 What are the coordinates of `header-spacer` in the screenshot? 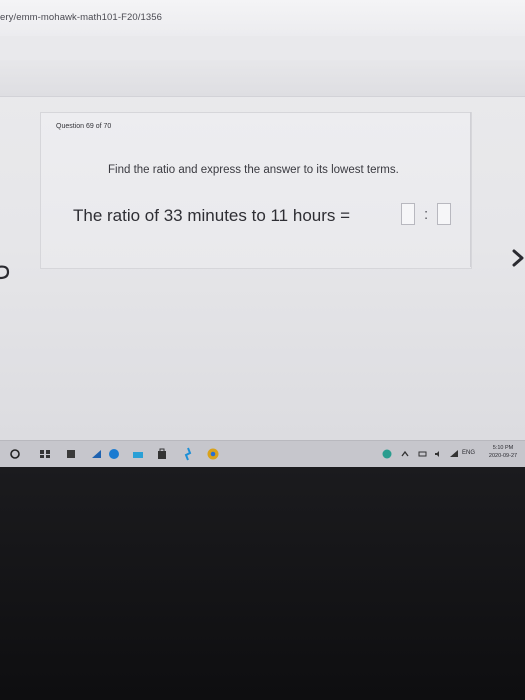 It's located at (262, 48).